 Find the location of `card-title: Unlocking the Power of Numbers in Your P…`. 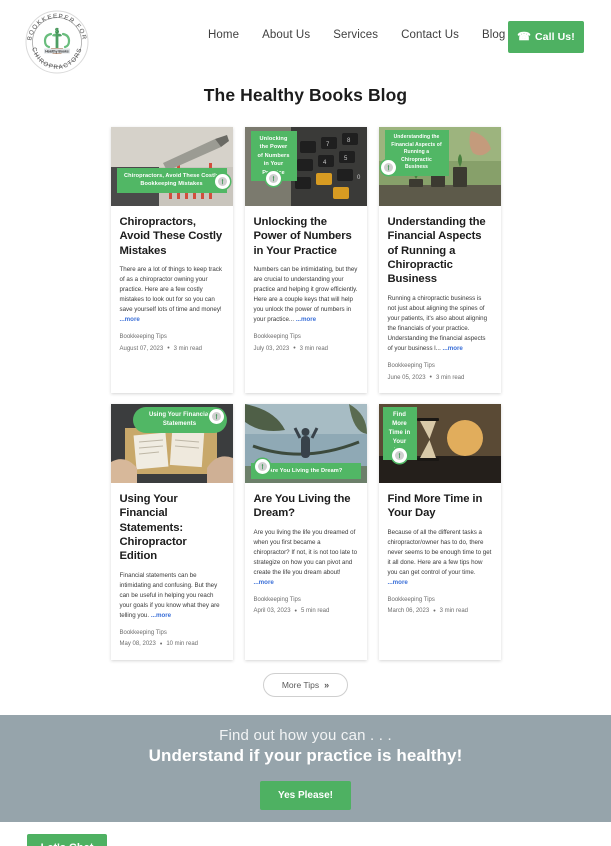

card-title: Unlocking the Power of Numbers in Your P… is located at coordinates (302, 236).